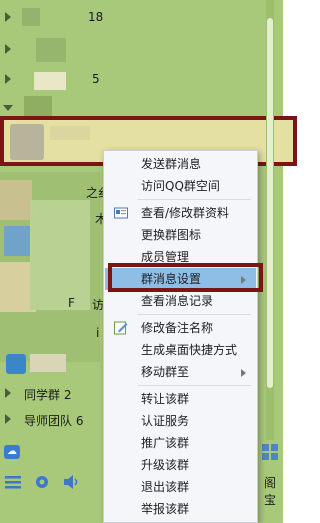 The height and width of the screenshot is (523, 320). I want to click on grid-icon, so click(270, 452).